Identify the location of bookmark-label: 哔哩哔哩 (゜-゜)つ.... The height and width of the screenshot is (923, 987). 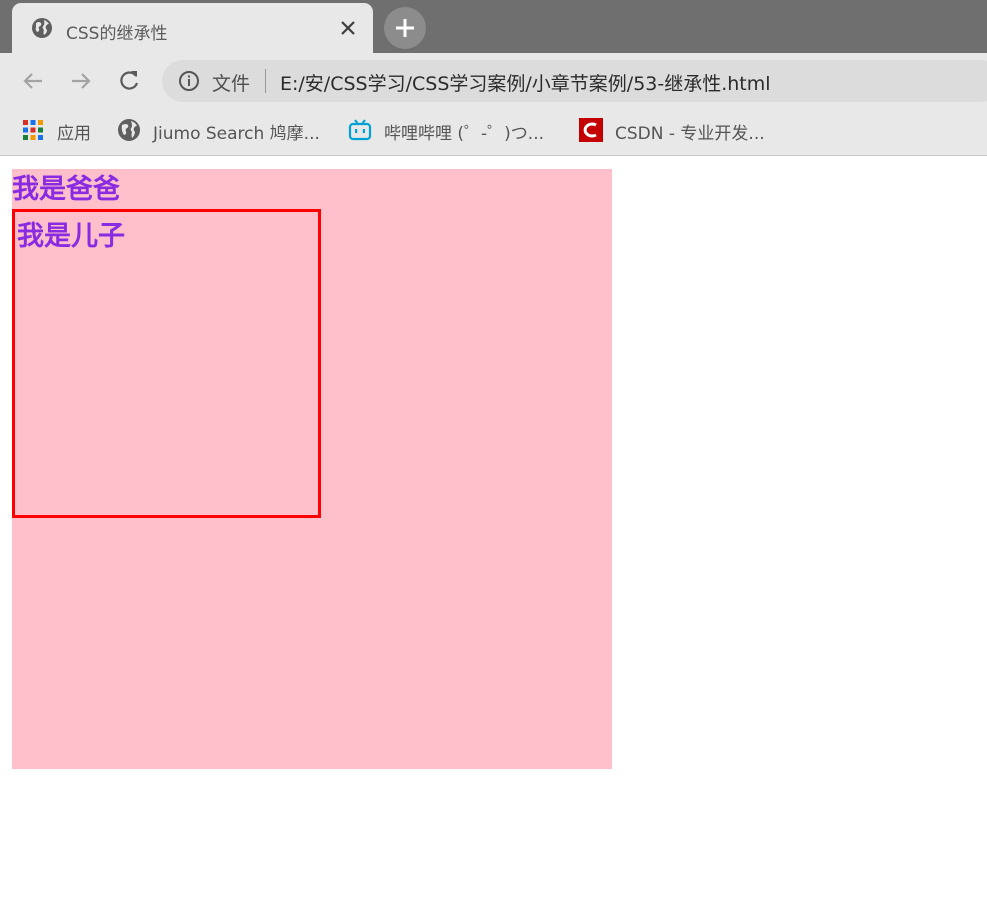
(464, 134).